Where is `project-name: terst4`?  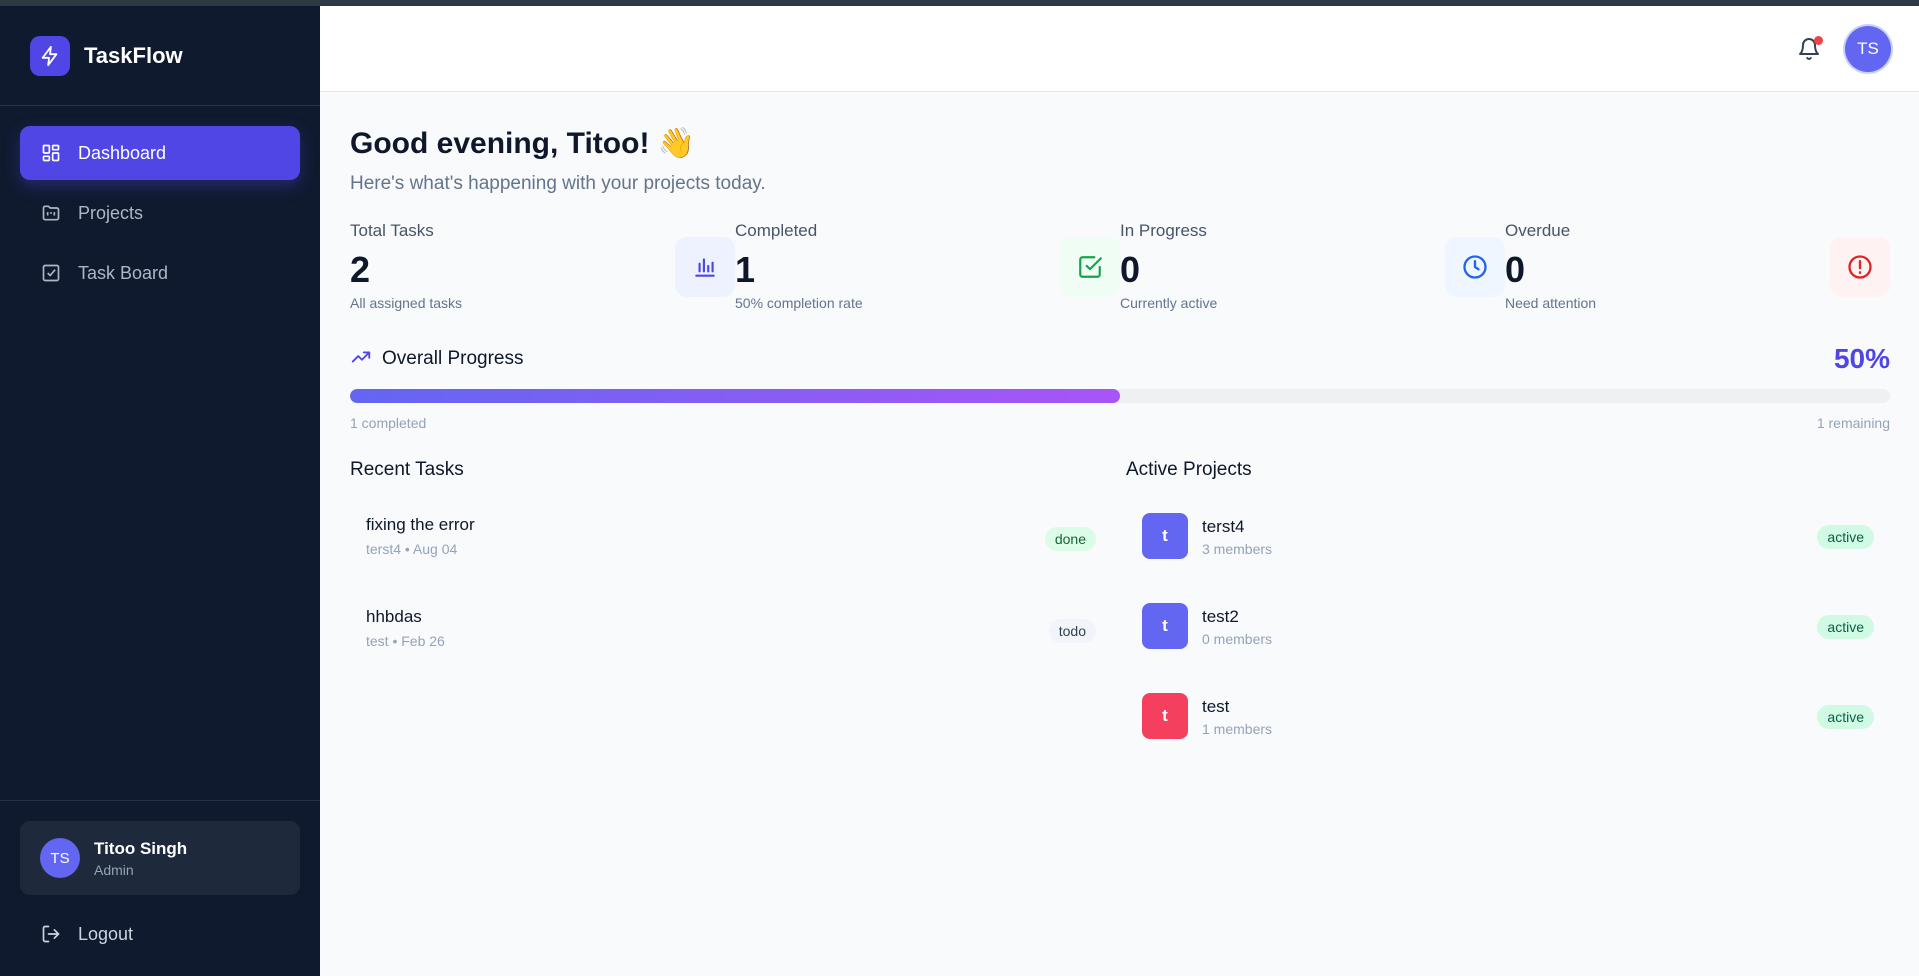 project-name: terst4 is located at coordinates (1223, 526).